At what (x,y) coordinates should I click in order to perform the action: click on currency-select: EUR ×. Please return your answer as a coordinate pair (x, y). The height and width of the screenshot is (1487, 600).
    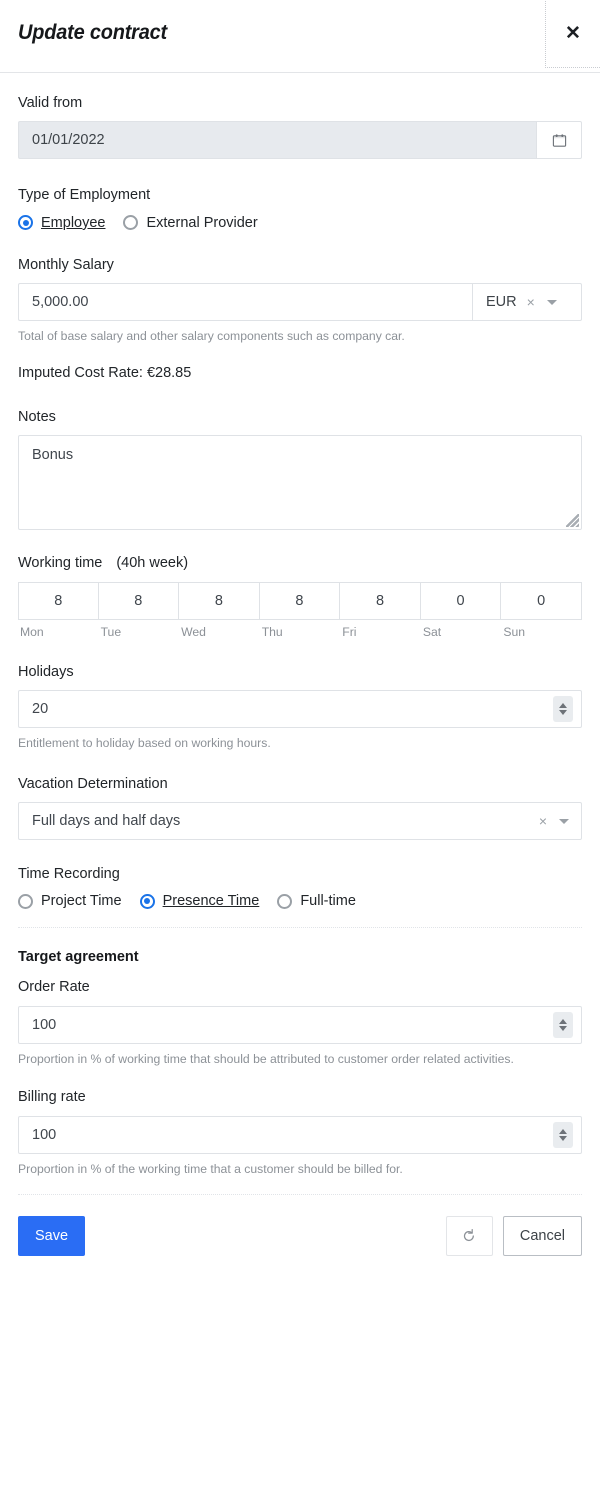
    Looking at the image, I should click on (527, 302).